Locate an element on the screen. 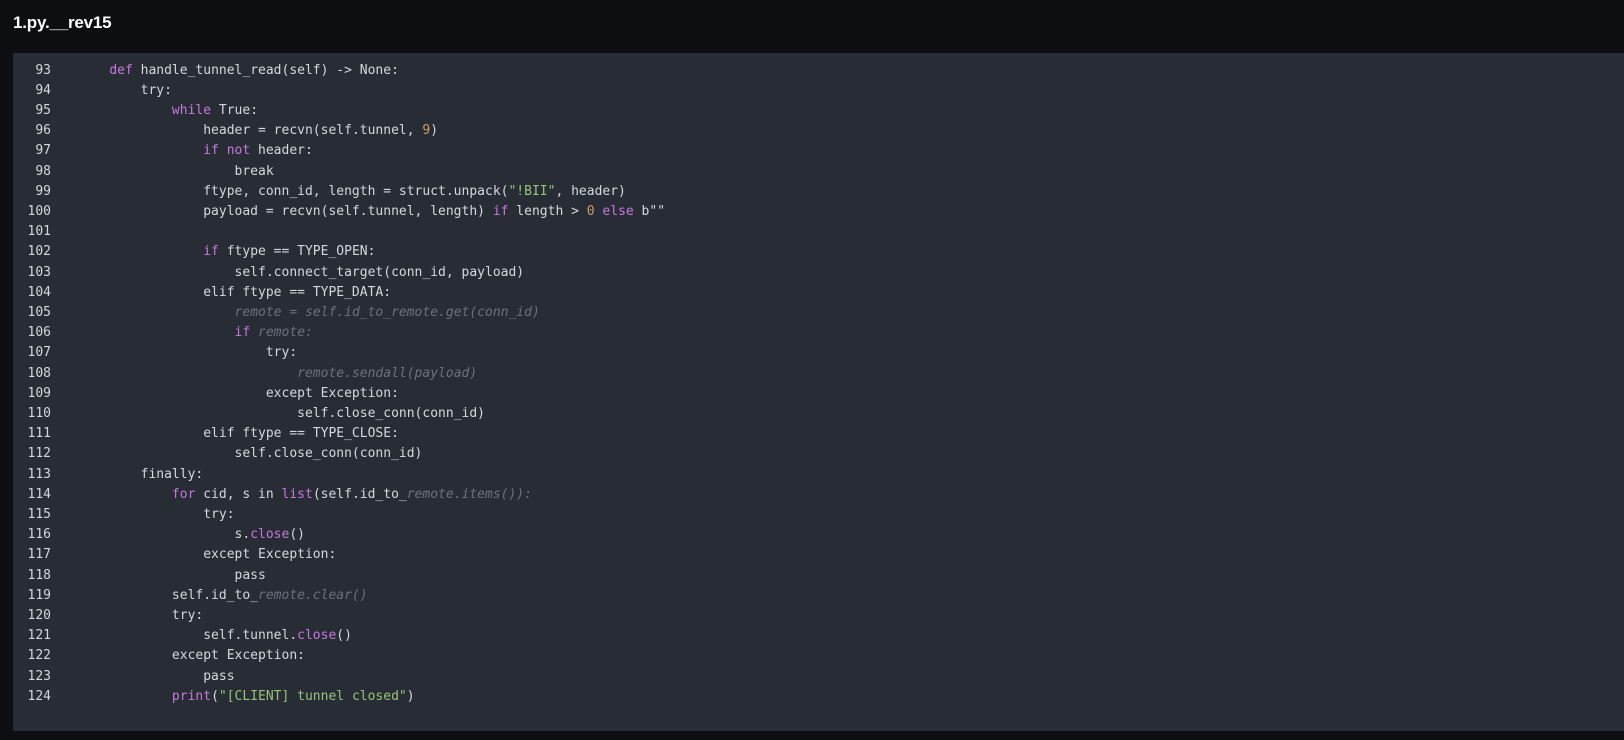  code-text: finally: is located at coordinates (141, 474).